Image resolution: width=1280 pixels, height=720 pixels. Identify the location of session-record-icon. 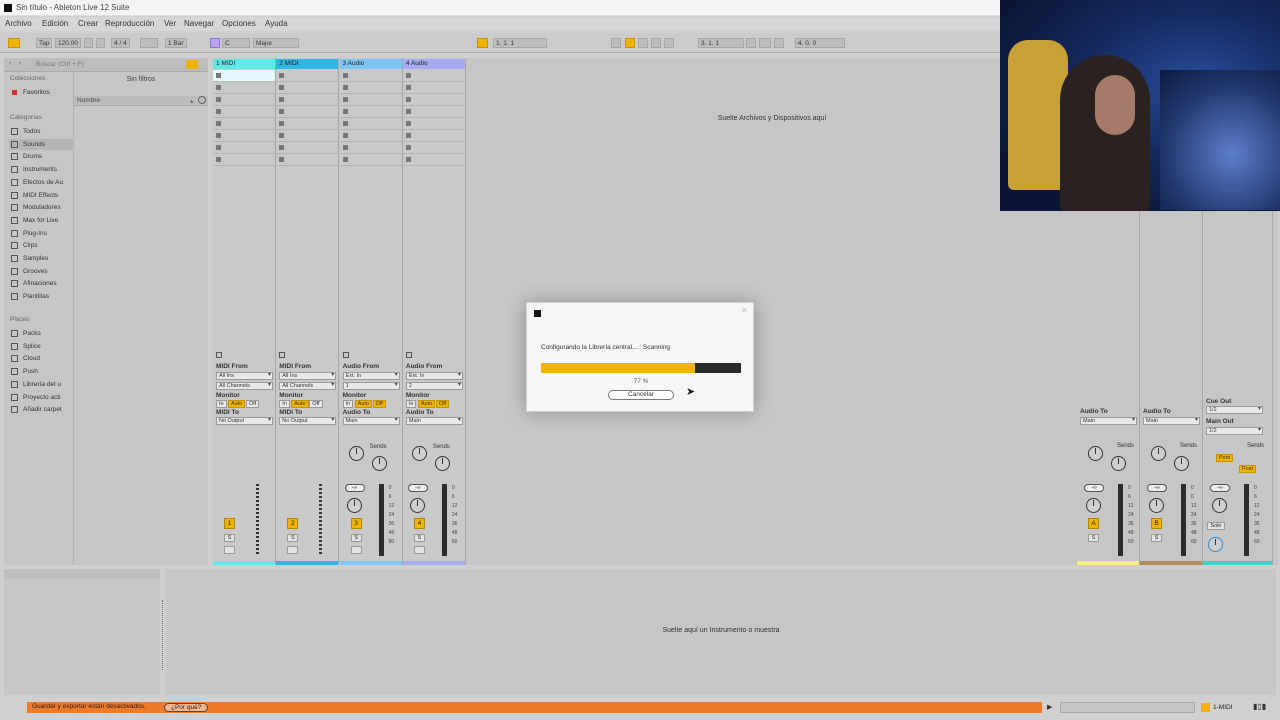
(669, 43).